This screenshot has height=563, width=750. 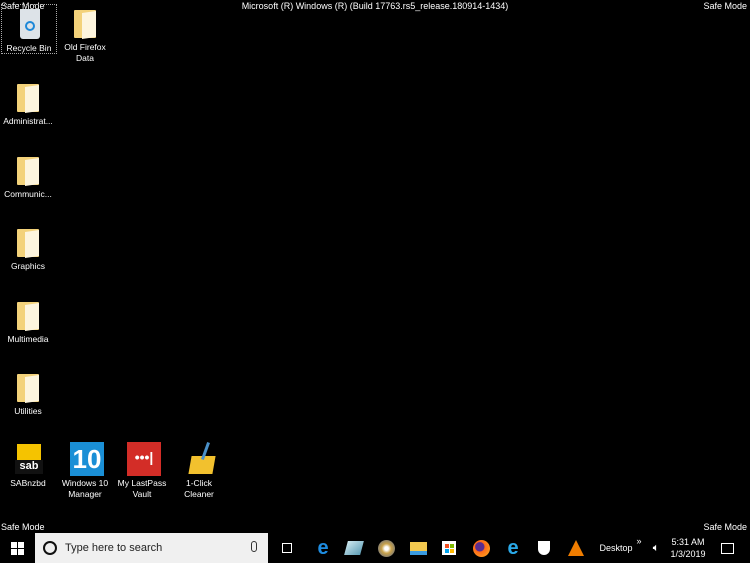 I want to click on cortana-icon, so click(x=50, y=548).